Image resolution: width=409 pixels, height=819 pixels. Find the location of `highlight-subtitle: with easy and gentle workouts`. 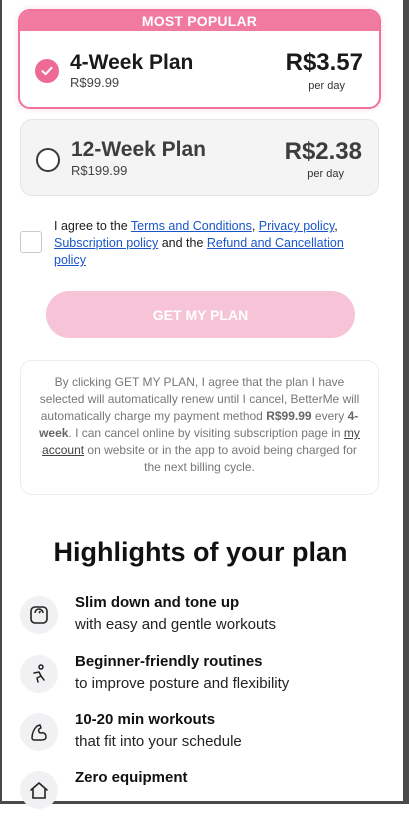

highlight-subtitle: with easy and gentle workouts is located at coordinates (175, 624).